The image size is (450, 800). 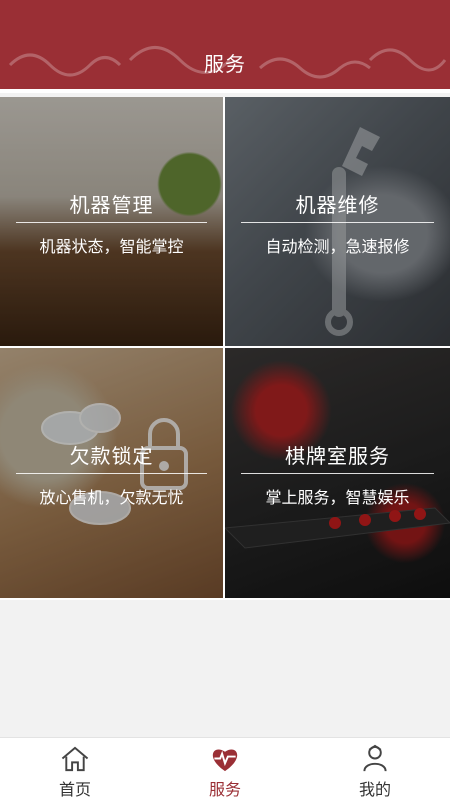 I want to click on tile-title: 棋牌室服务, so click(x=337, y=456).